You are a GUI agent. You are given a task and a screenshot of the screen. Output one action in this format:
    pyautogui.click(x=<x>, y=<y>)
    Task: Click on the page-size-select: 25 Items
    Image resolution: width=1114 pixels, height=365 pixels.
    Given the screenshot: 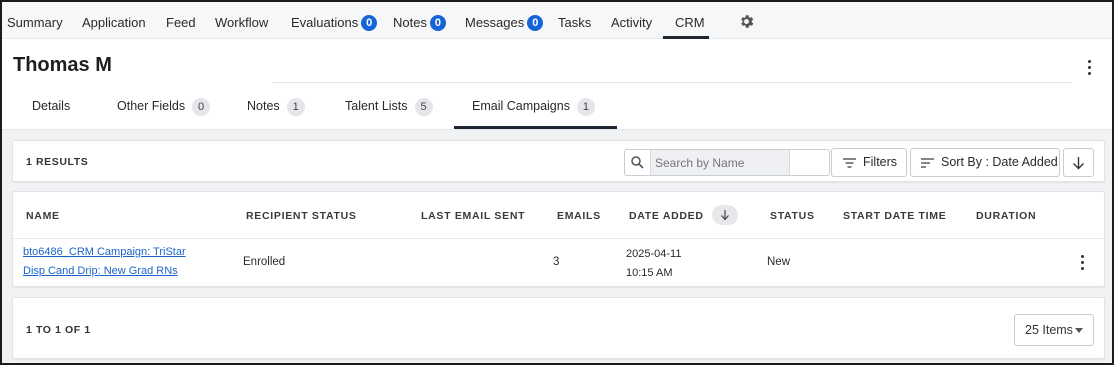 What is the action you would take?
    pyautogui.click(x=1054, y=330)
    